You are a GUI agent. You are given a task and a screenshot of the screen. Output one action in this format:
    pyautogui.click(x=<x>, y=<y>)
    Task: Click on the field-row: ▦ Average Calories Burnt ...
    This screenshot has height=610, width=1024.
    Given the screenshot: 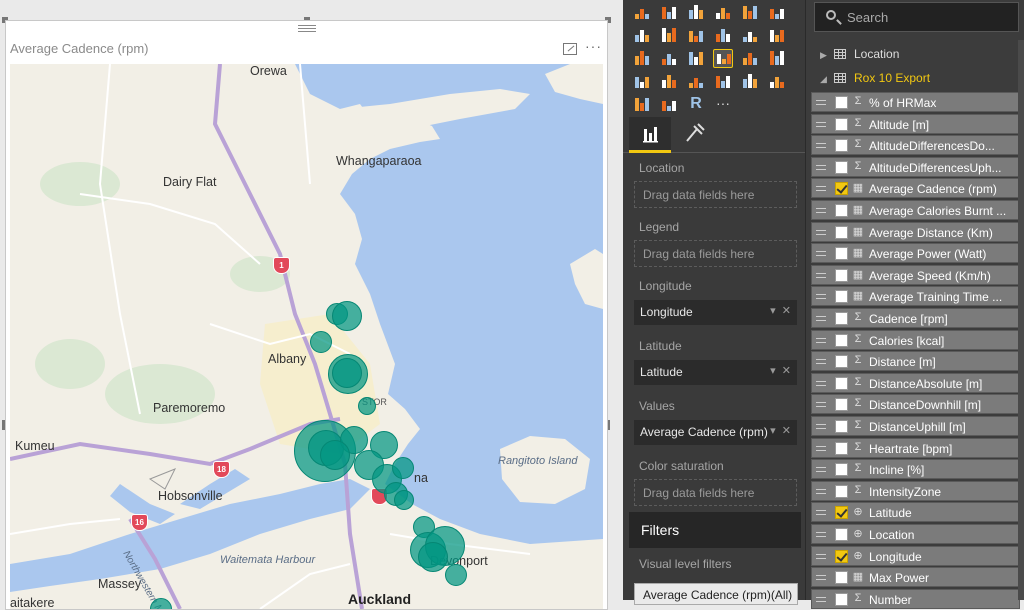 What is the action you would take?
    pyautogui.click(x=915, y=210)
    